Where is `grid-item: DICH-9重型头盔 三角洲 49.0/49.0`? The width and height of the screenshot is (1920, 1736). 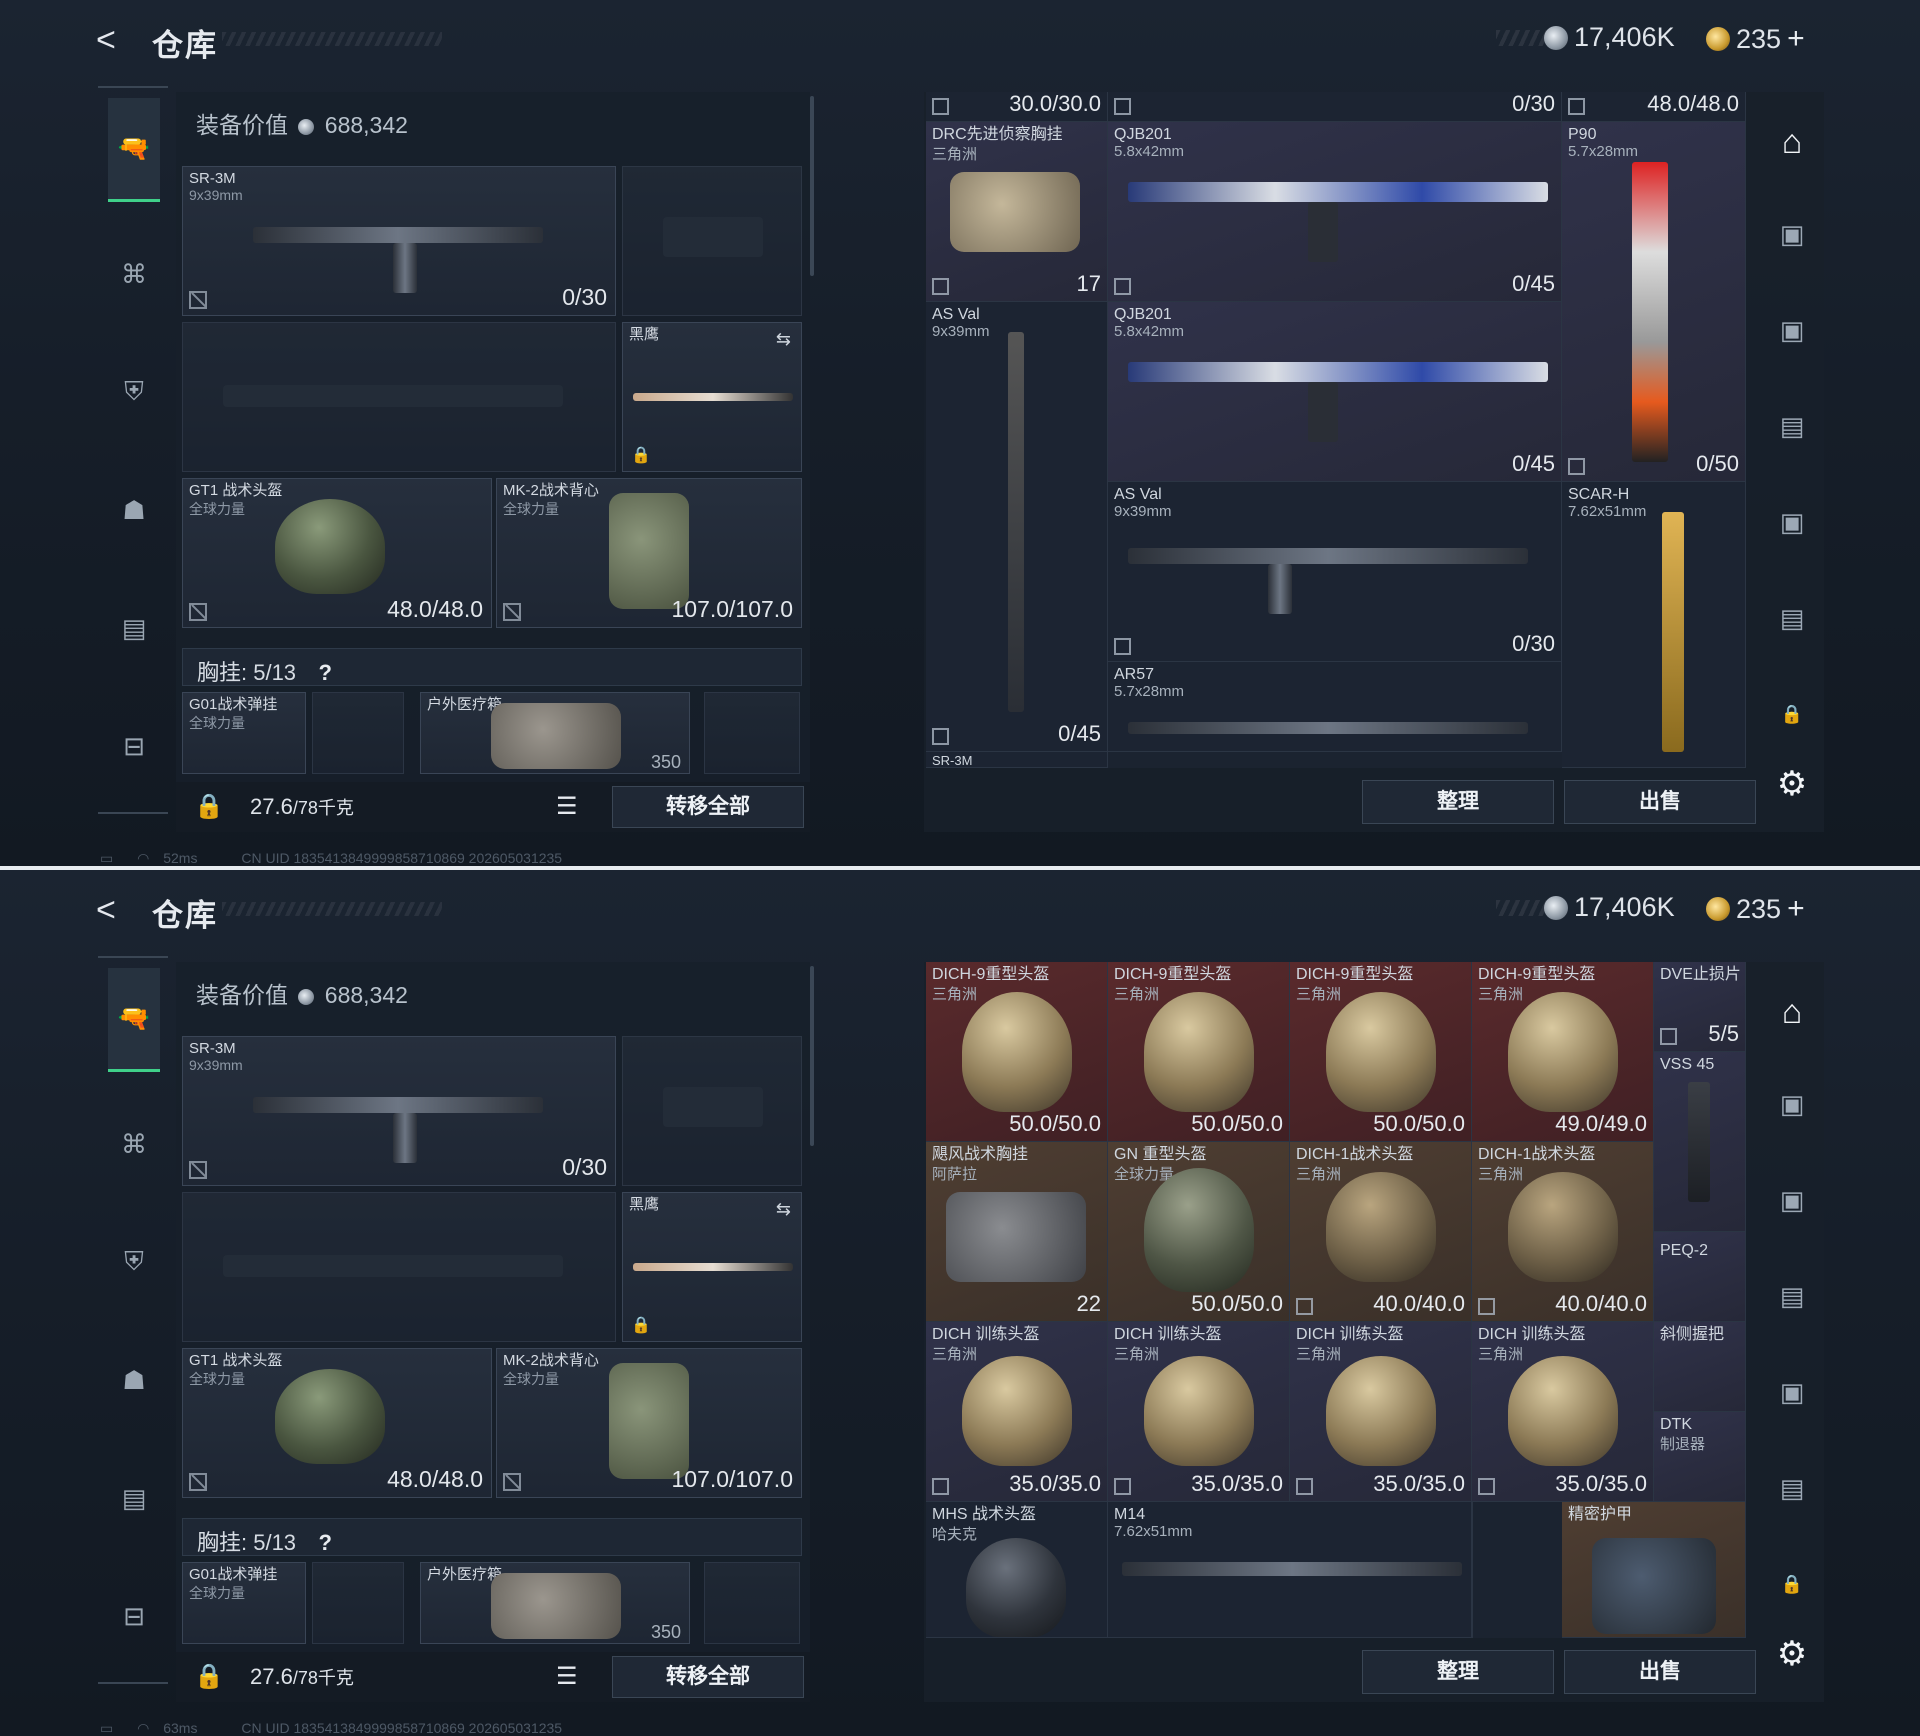 grid-item: DICH-9重型头盔 三角洲 49.0/49.0 is located at coordinates (1563, 1052).